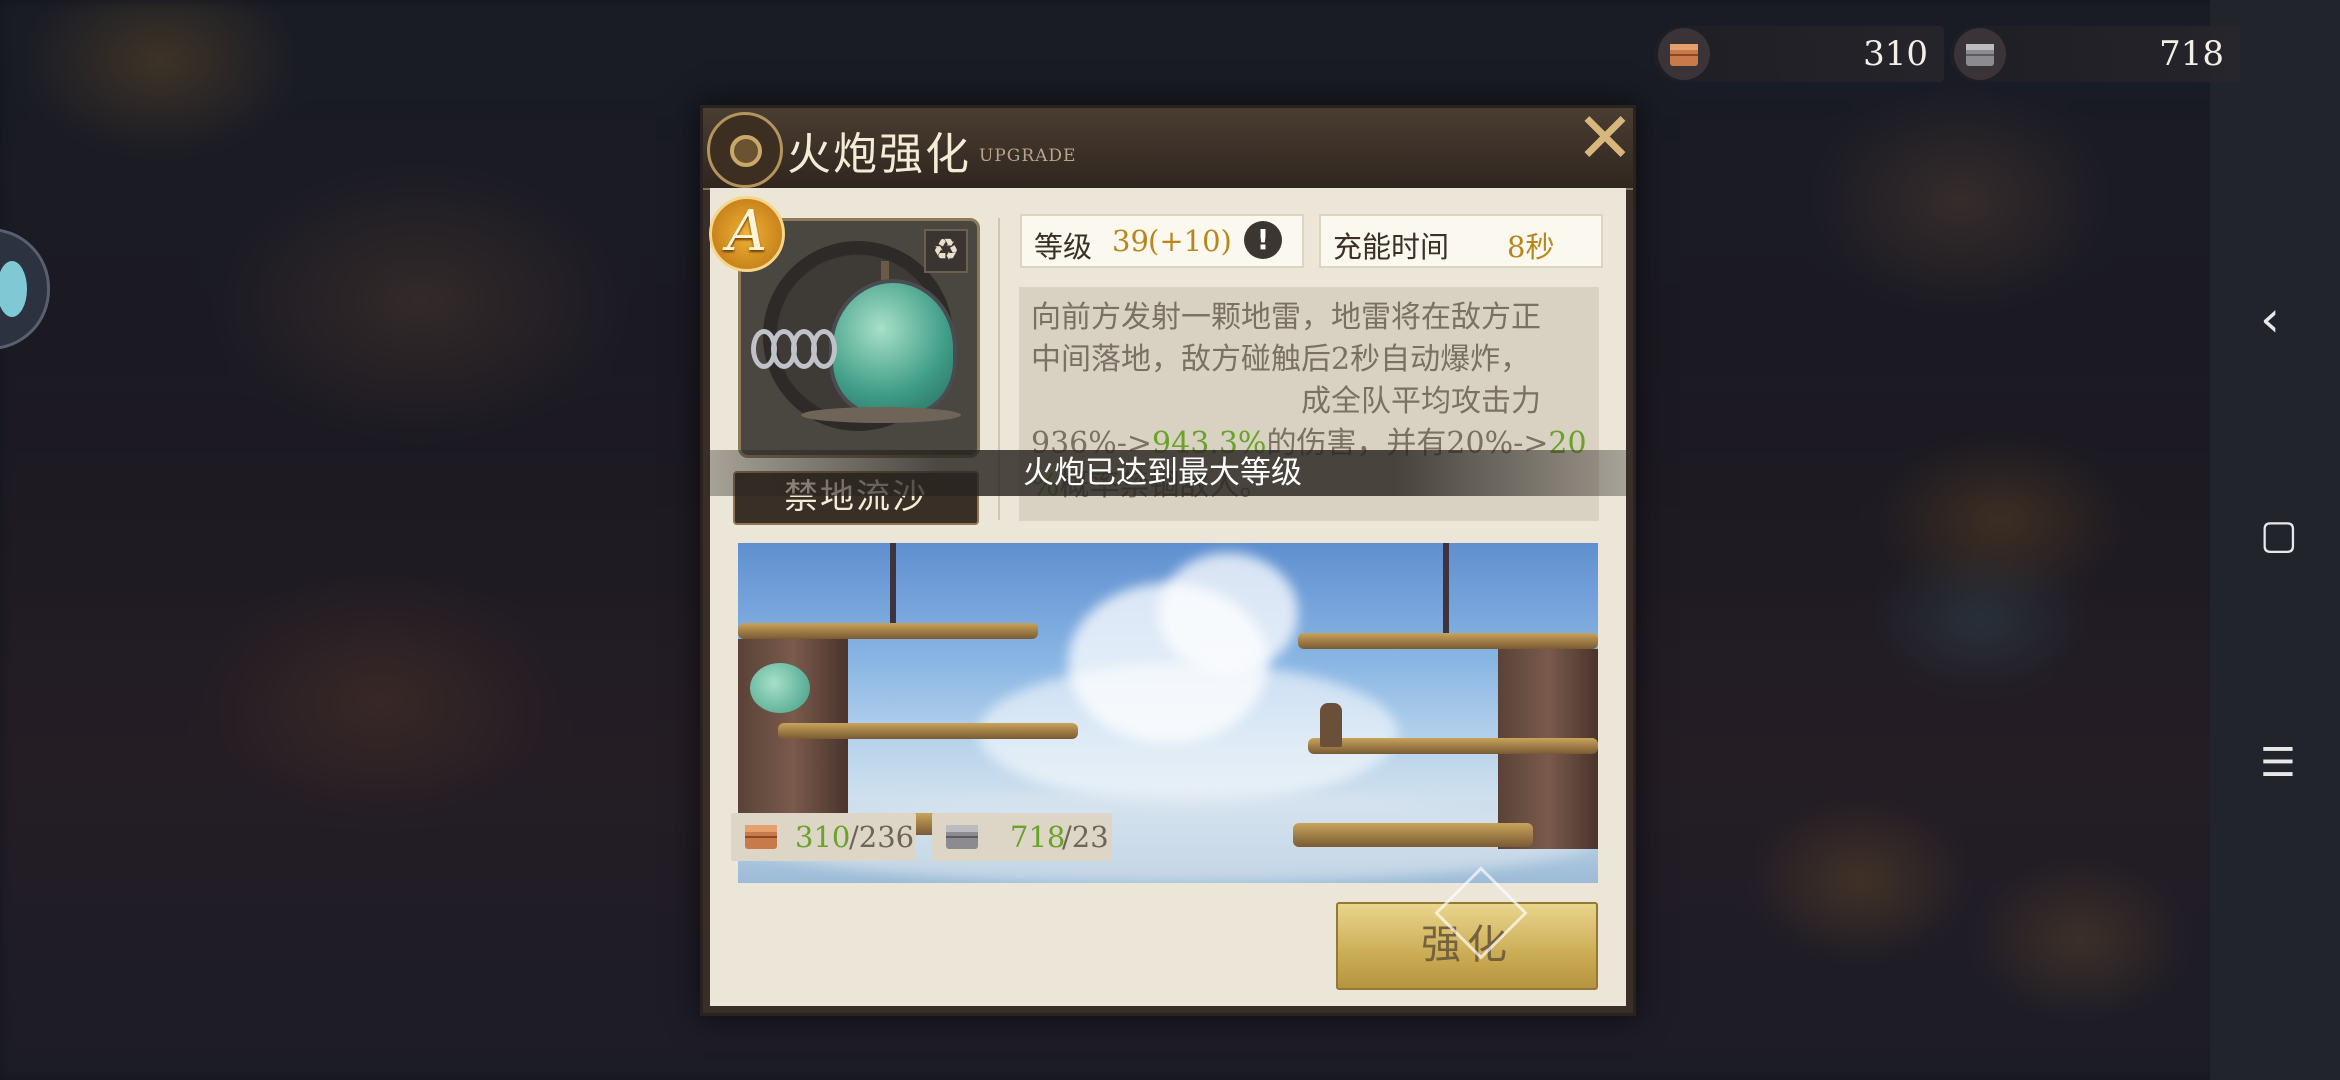 The image size is (2340, 1080). What do you see at coordinates (2270, 319) in the screenshot?
I see `back-nav-icon: ‹` at bounding box center [2270, 319].